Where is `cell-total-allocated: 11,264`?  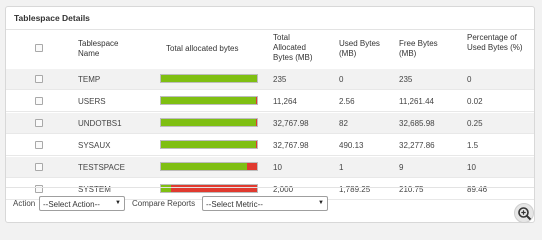
cell-total-allocated: 11,264 is located at coordinates (285, 101).